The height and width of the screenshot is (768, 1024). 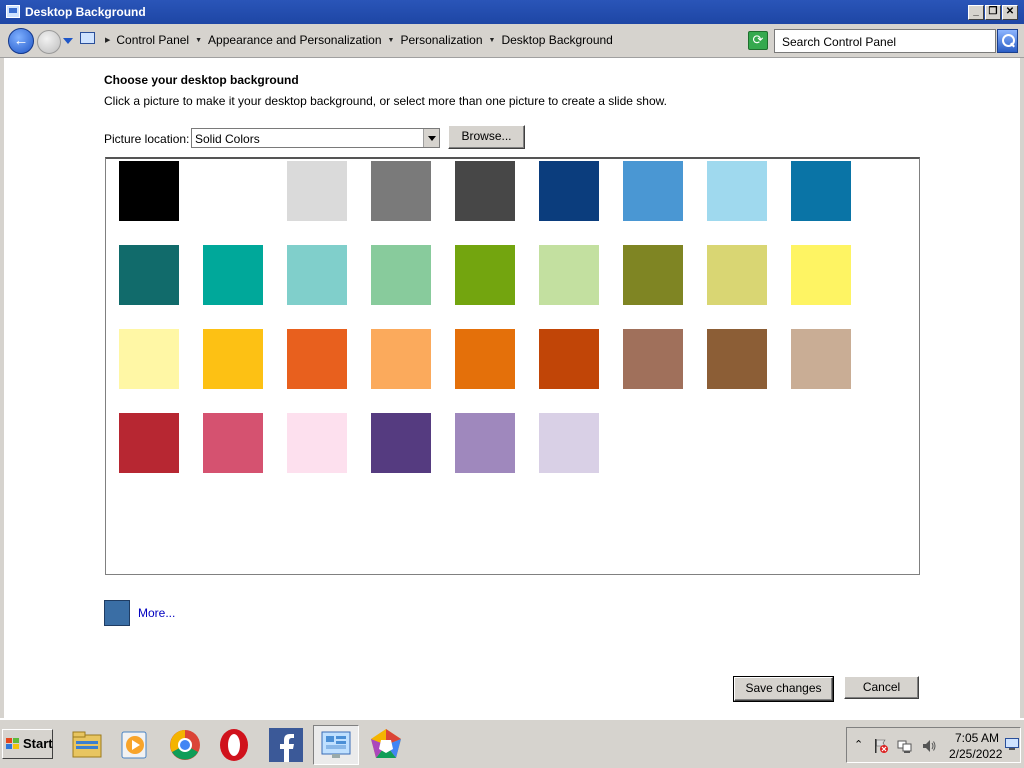 What do you see at coordinates (783, 689) in the screenshot?
I see `save-changes-button: Save changes` at bounding box center [783, 689].